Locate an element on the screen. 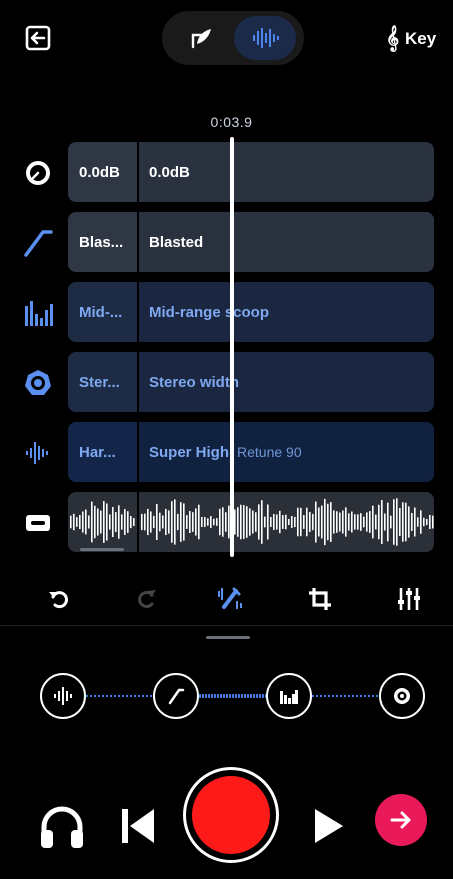 The image size is (453, 879). redo-button is located at coordinates (146, 599).